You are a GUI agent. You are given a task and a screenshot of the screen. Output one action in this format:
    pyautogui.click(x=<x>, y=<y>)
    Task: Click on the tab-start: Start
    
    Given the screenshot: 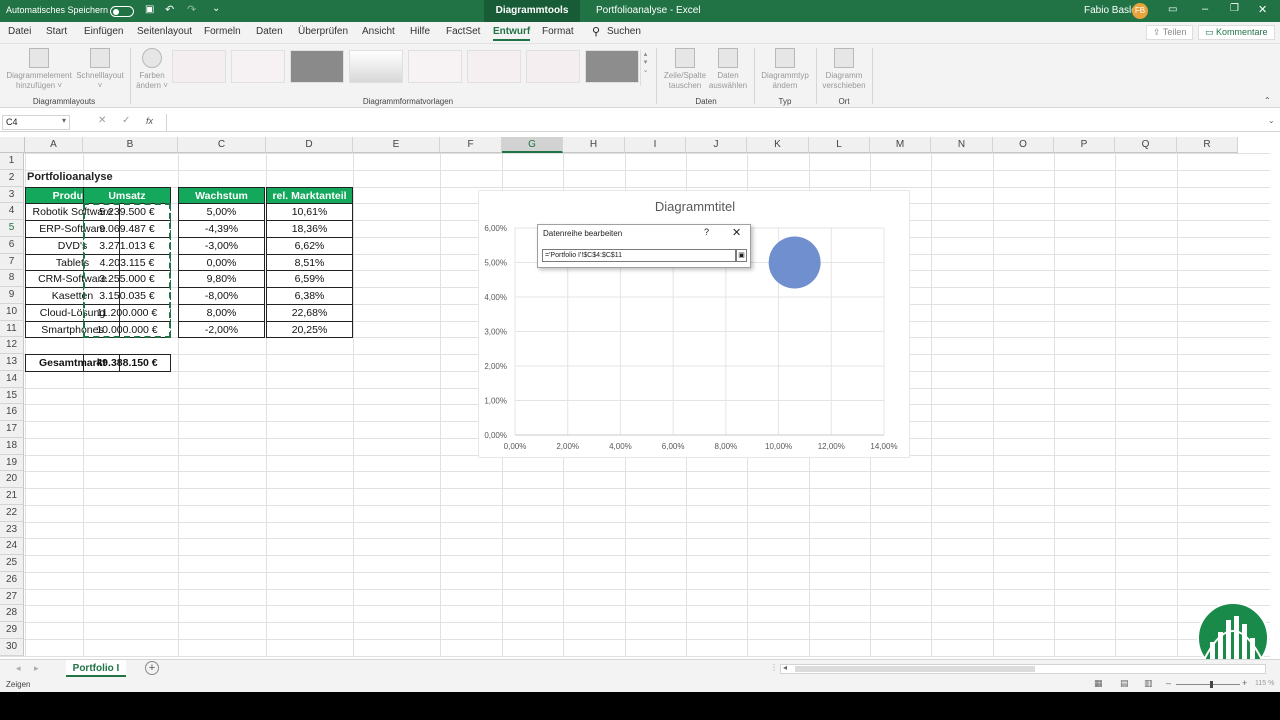 What is the action you would take?
    pyautogui.click(x=56, y=31)
    